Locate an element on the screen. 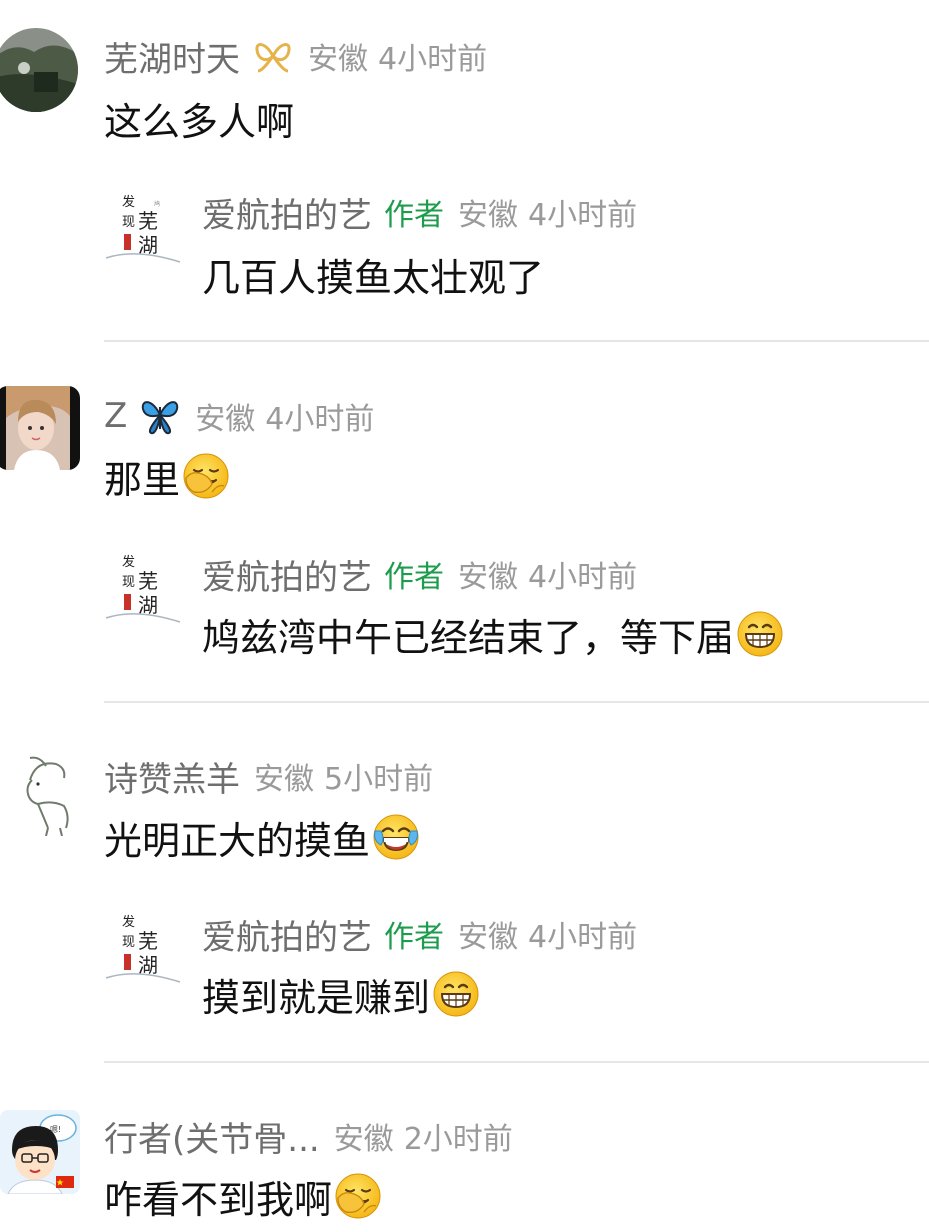  comment-meta: 行者(关节骨... 安徽 2小时前 is located at coordinates (308, 1136).